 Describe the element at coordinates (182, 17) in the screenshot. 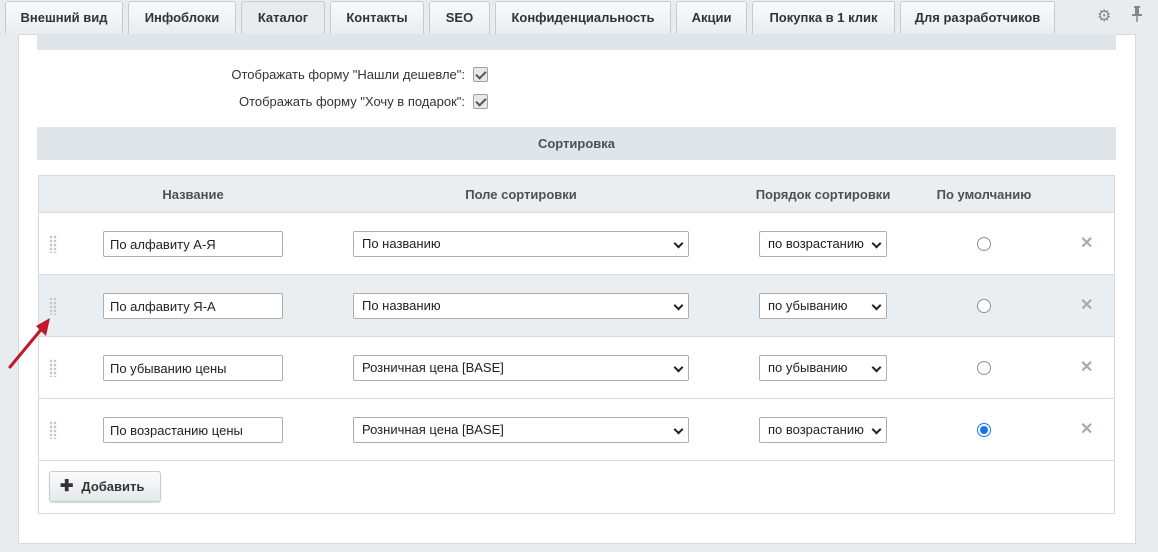

I see `tab-infoblocks: Инфоблоки` at that location.